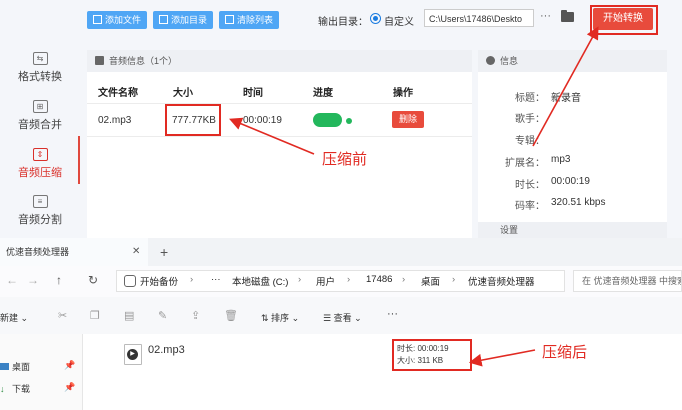 The height and width of the screenshot is (410, 682). I want to click on start-button-arrow, so click(565, 86).